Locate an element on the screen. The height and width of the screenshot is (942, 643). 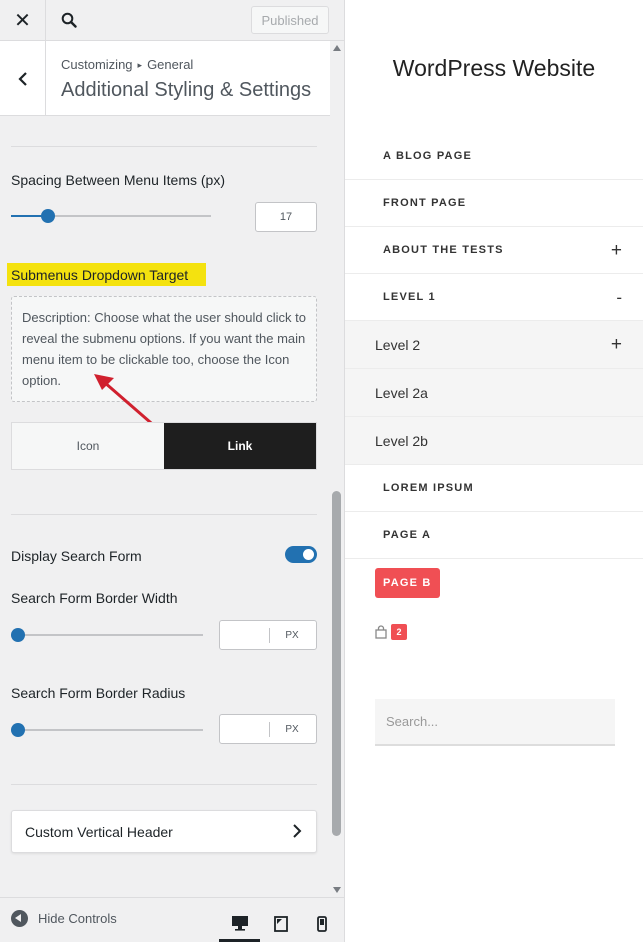
menu-item: LOREM IPSUM is located at coordinates (494, 488).